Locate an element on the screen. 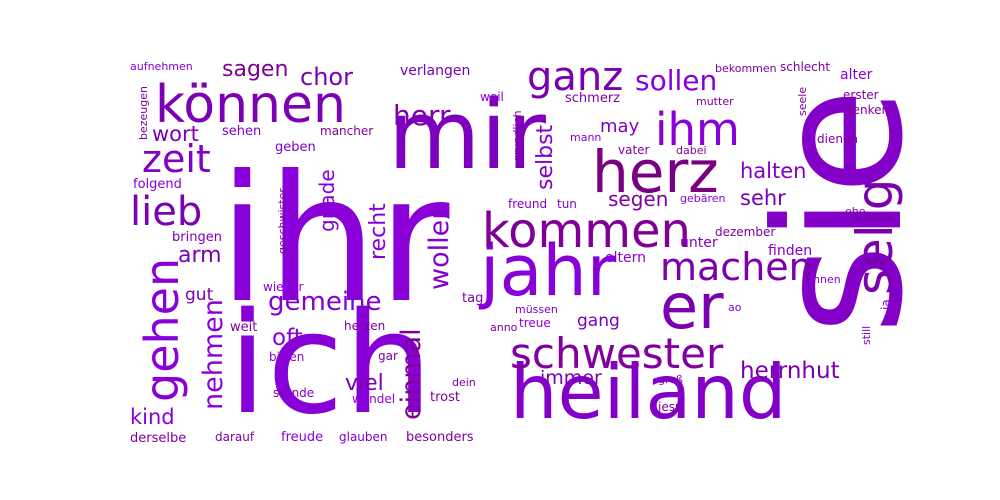  cloud-word: gehen is located at coordinates (162, 330).